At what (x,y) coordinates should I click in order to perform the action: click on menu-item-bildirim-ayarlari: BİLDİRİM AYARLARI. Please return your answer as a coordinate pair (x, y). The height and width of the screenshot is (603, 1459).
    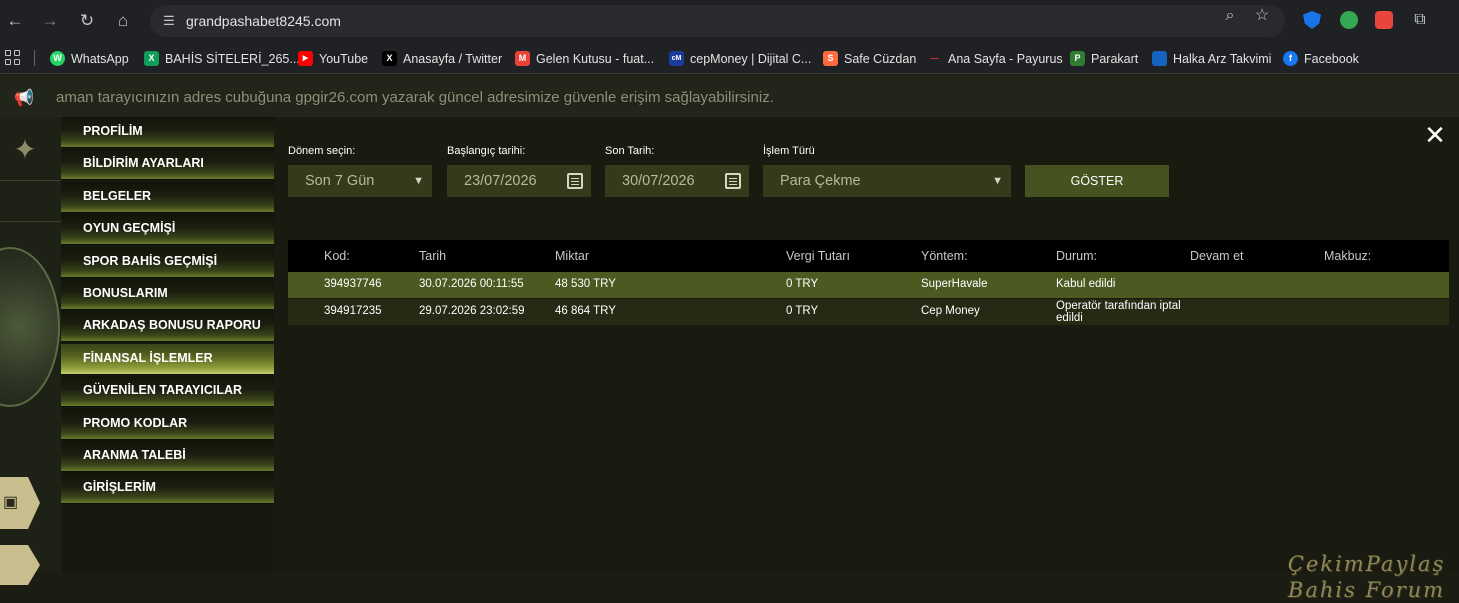
    Looking at the image, I should click on (167, 164).